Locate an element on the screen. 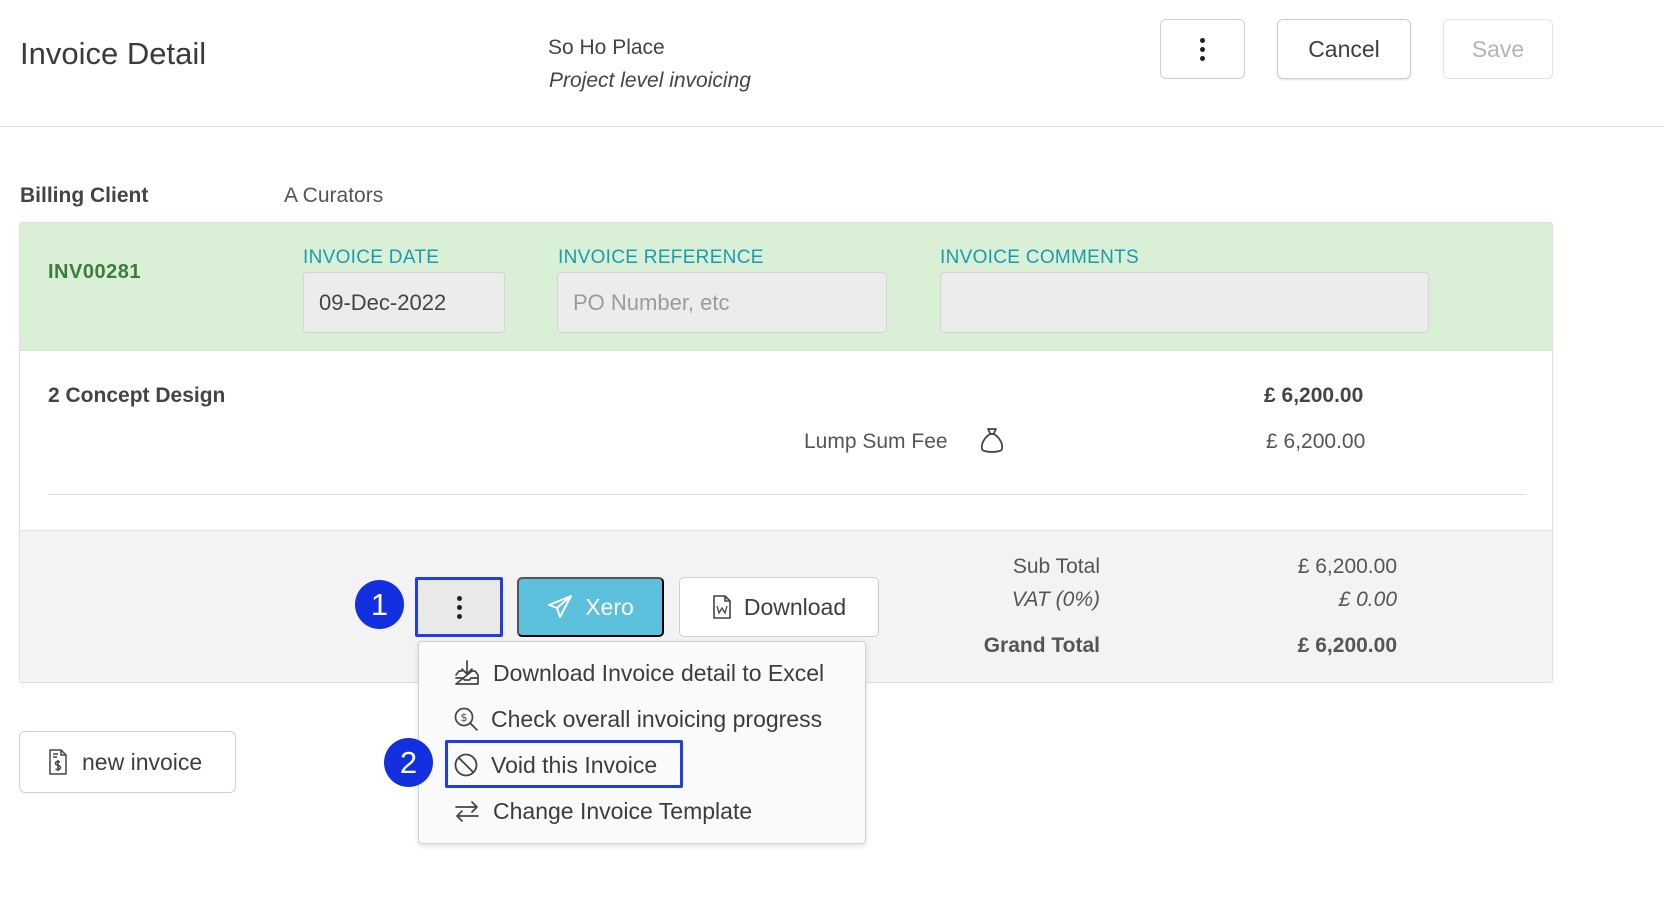  step-badge-1: 1 is located at coordinates (379, 604).